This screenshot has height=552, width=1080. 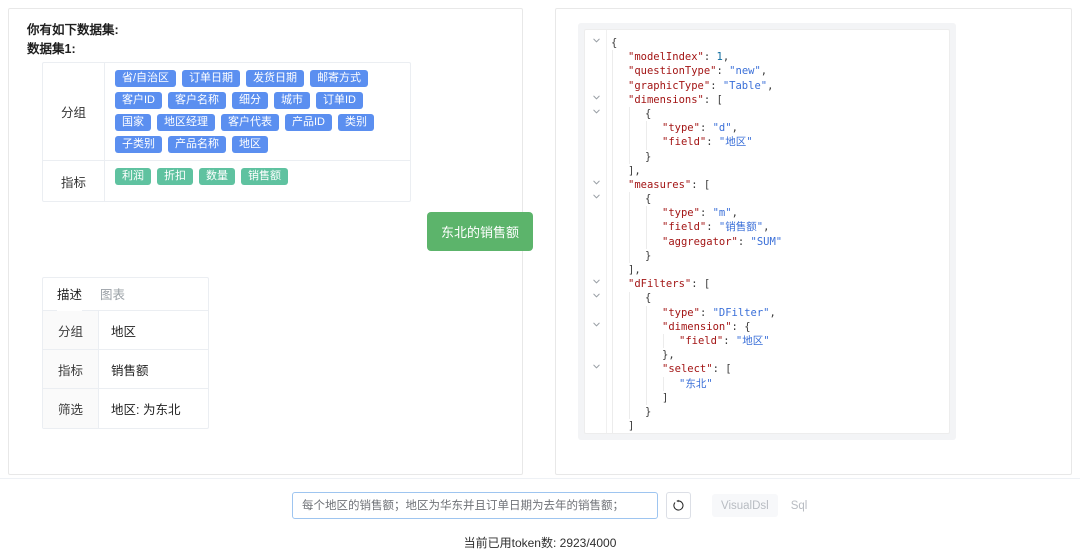 I want to click on code-line: "modelIndex": 1,, so click(x=767, y=57).